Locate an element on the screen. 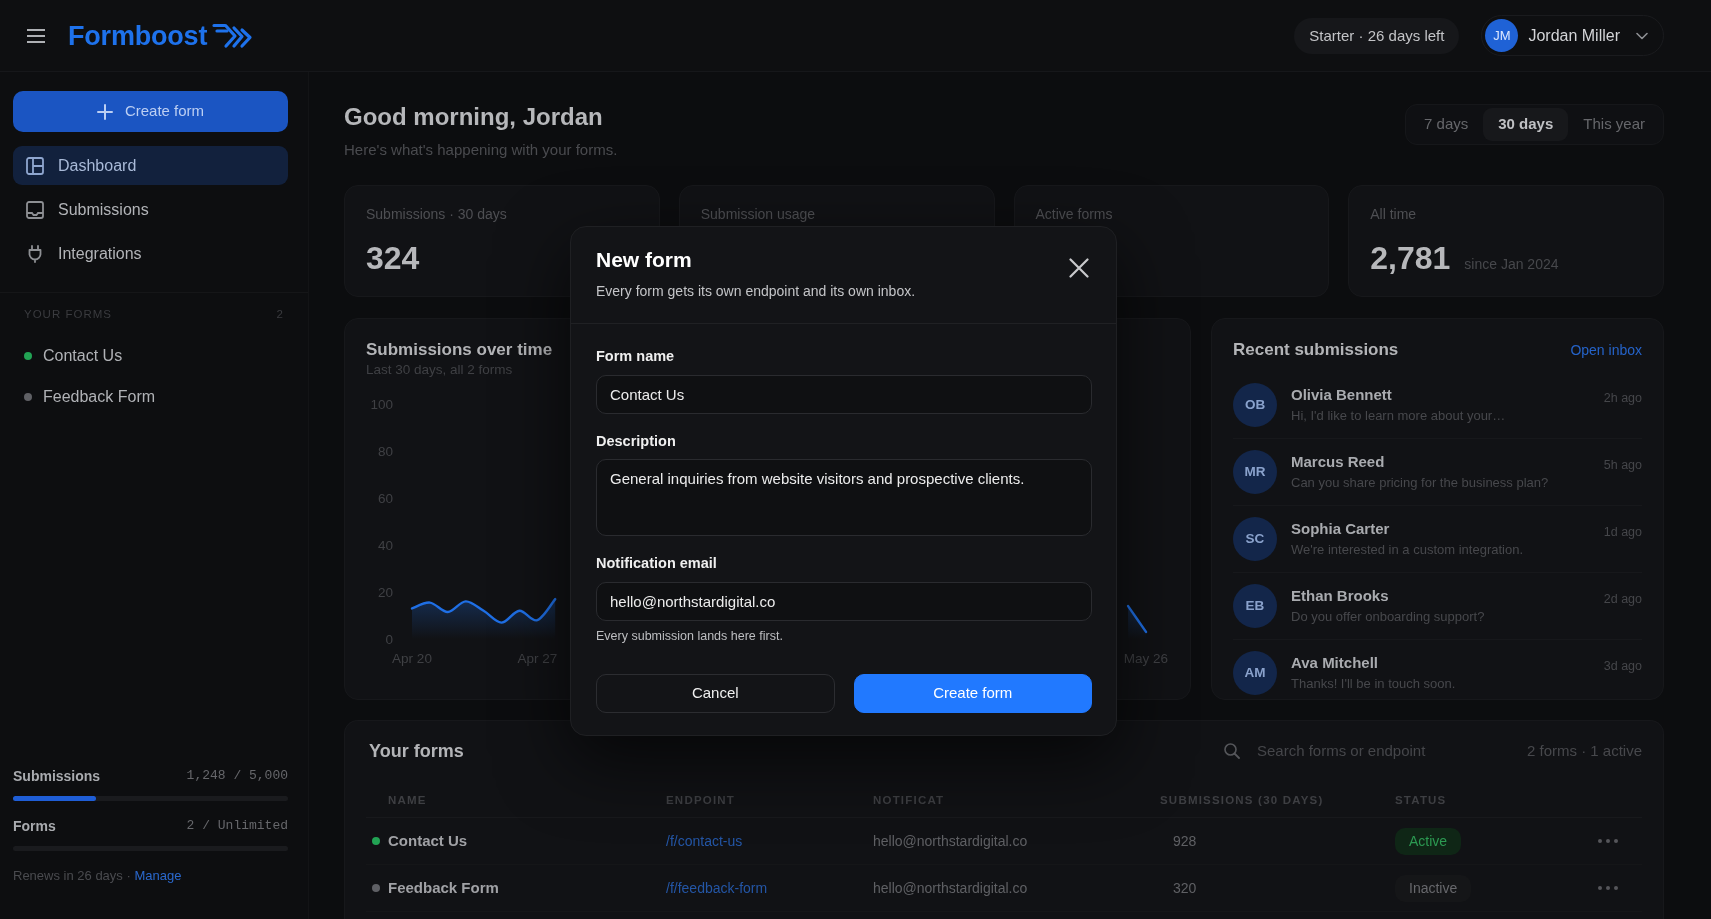 This screenshot has height=919, width=1711. input-field: hello@northstardigital.co is located at coordinates (844, 601).